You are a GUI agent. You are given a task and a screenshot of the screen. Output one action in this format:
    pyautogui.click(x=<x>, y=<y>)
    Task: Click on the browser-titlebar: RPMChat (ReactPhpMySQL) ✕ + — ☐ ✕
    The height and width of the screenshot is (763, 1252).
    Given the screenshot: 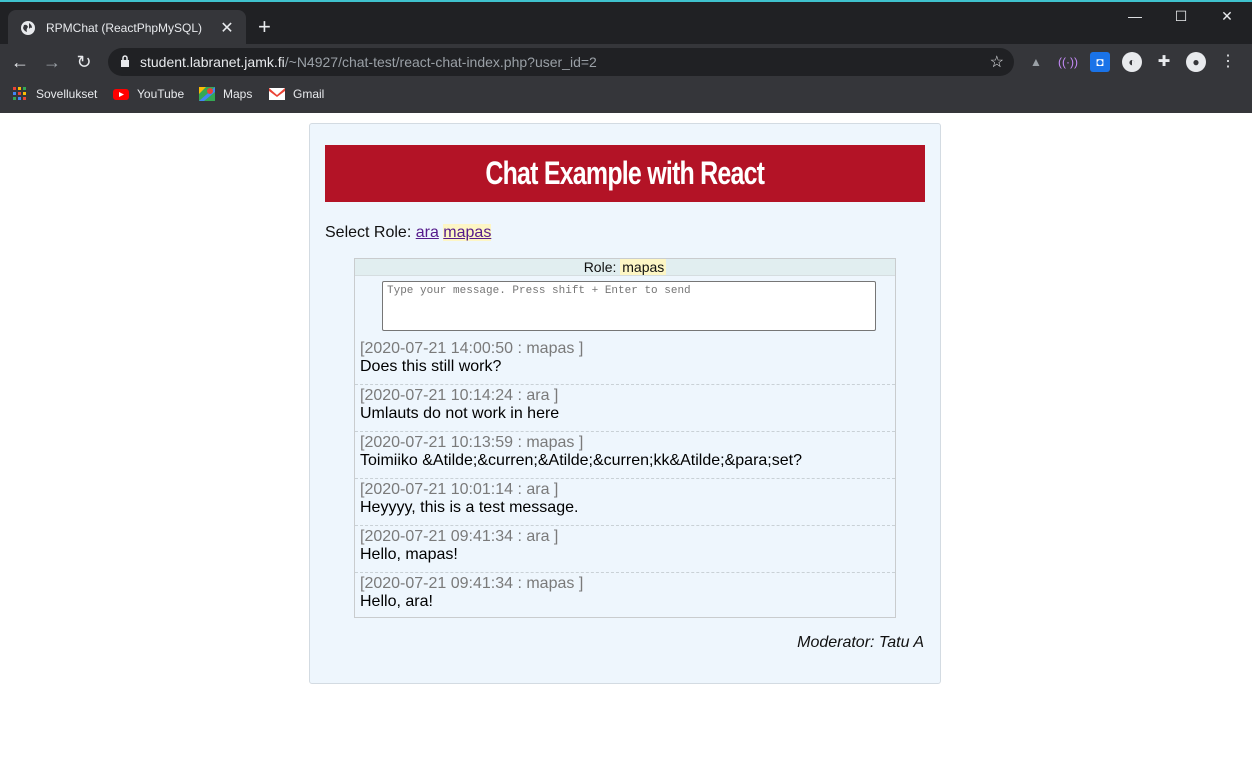 What is the action you would take?
    pyautogui.click(x=626, y=23)
    